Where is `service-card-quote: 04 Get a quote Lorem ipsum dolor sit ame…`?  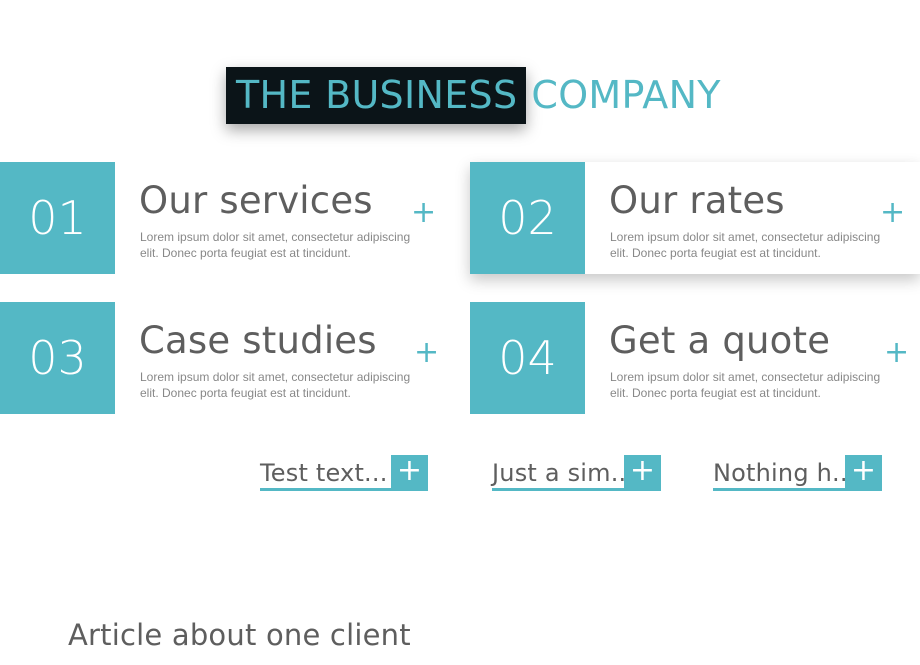
service-card-quote: 04 Get a quote Lorem ipsum dolor sit ame… is located at coordinates (695, 358).